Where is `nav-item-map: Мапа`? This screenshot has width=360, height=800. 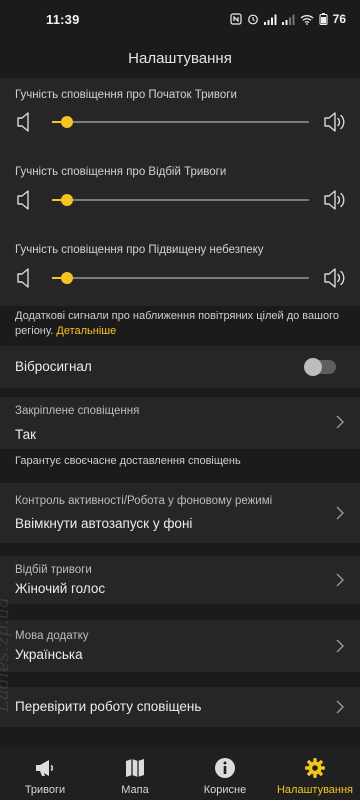
nav-item-map: Мапа is located at coordinates (135, 774).